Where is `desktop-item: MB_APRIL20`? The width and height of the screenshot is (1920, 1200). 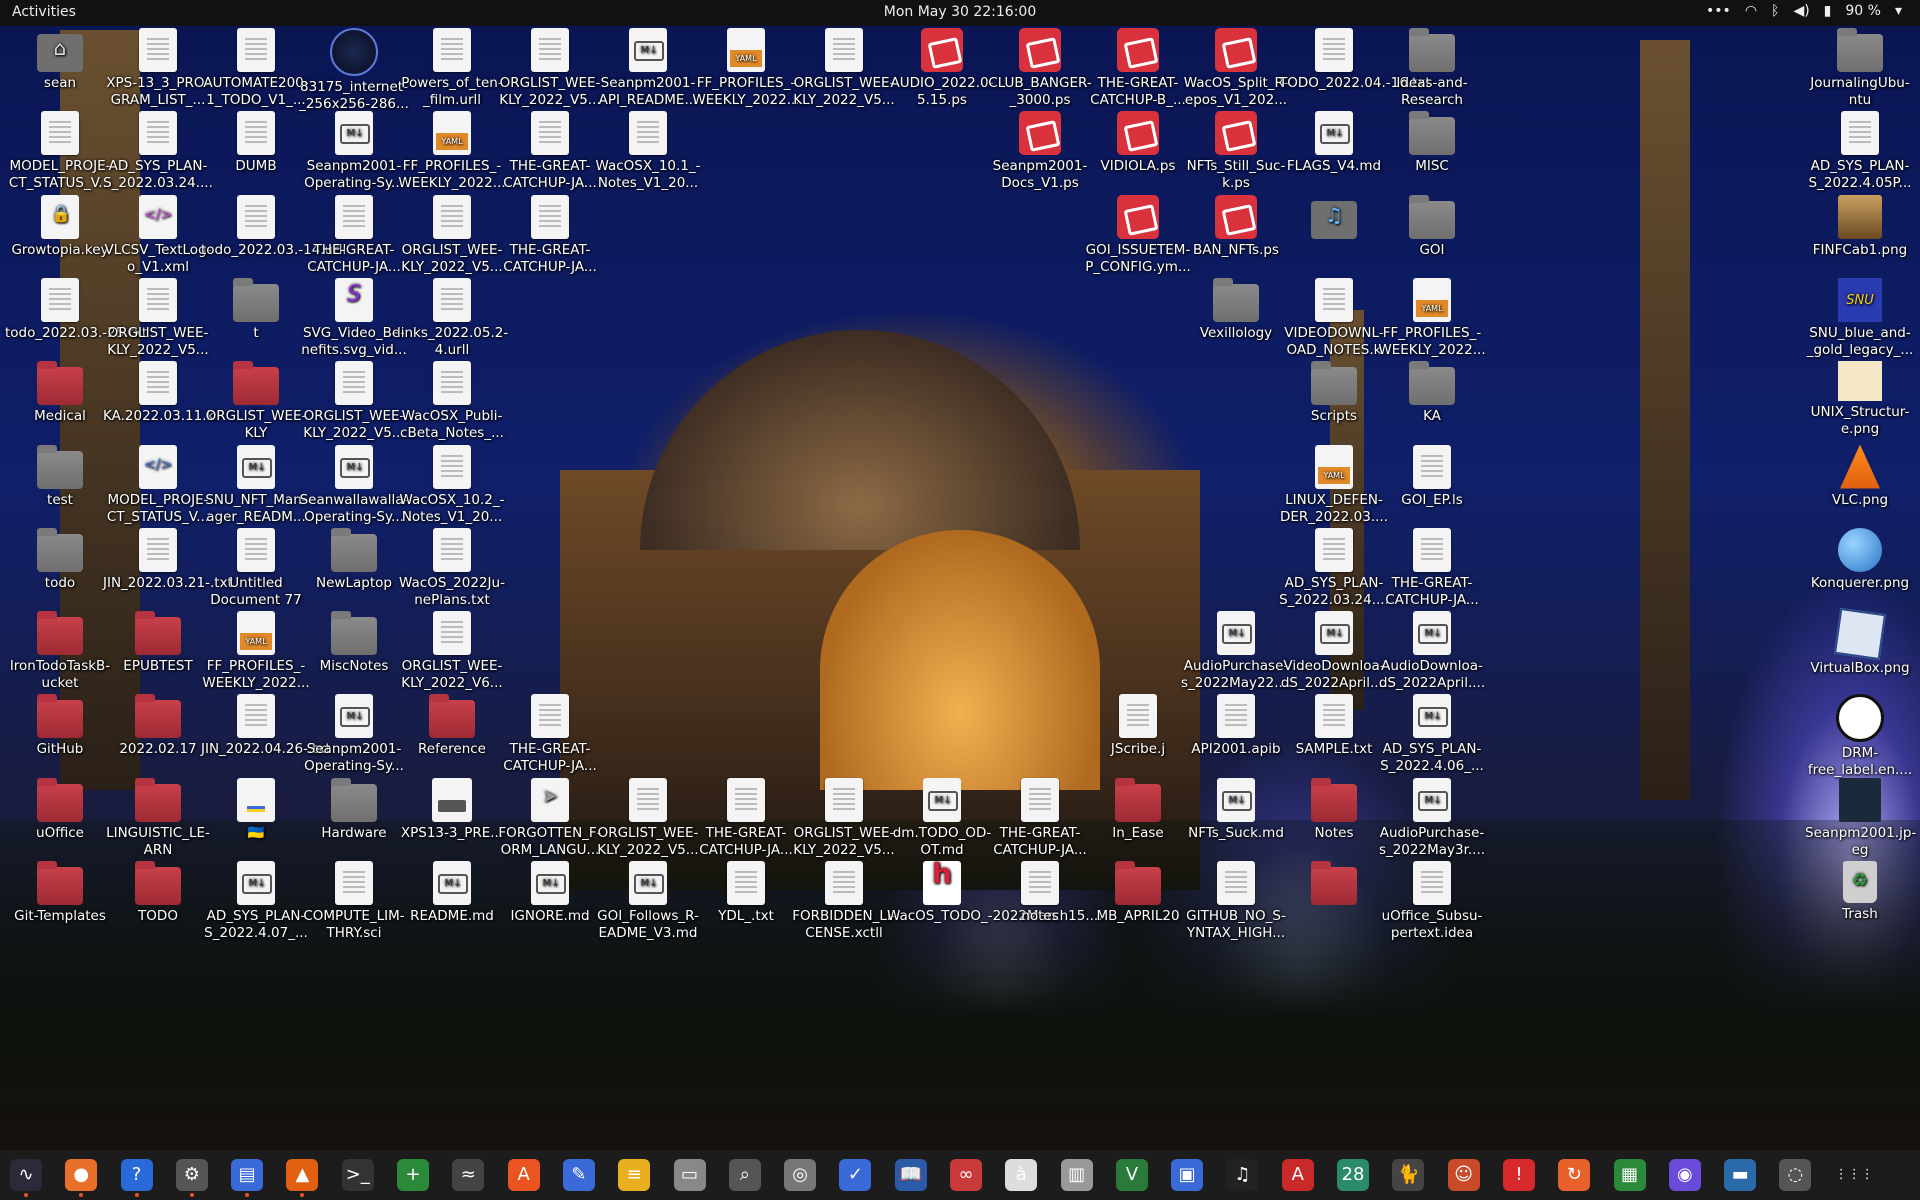 desktop-item: MB_APRIL20 is located at coordinates (1138, 893).